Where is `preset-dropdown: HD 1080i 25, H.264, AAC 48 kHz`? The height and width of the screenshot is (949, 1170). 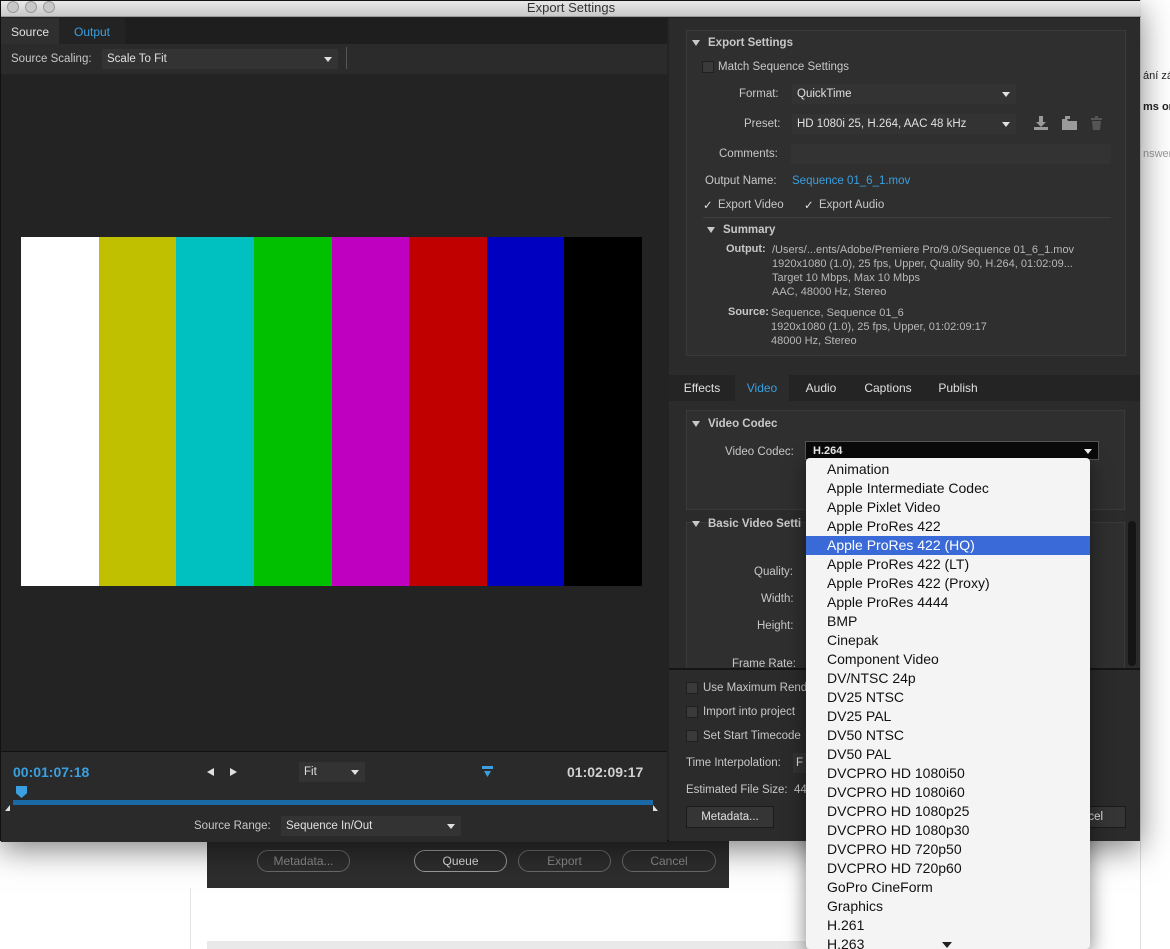
preset-dropdown: HD 1080i 25, H.264, AAC 48 kHz is located at coordinates (904, 124).